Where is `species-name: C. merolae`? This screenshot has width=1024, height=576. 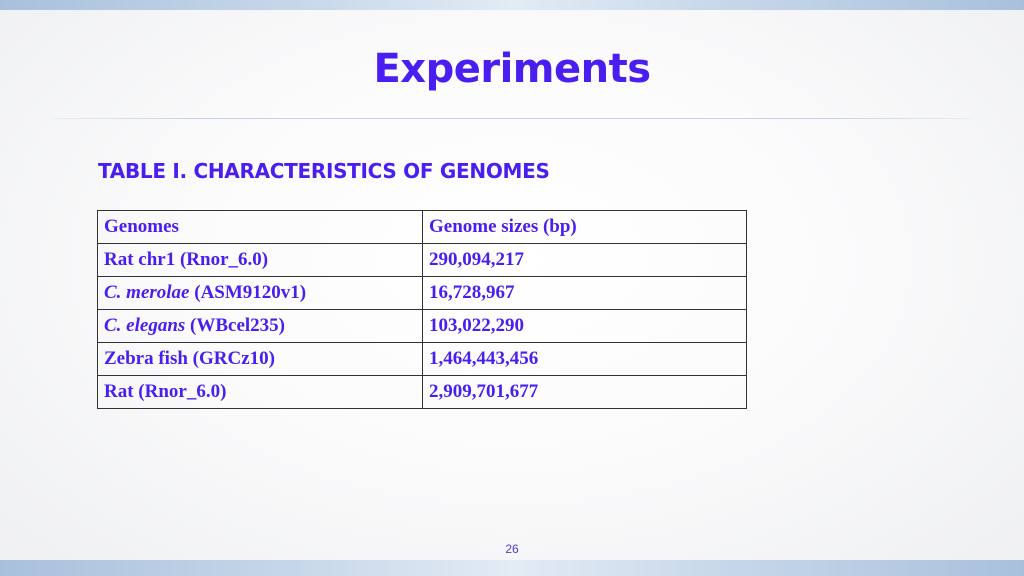 species-name: C. merolae is located at coordinates (147, 292).